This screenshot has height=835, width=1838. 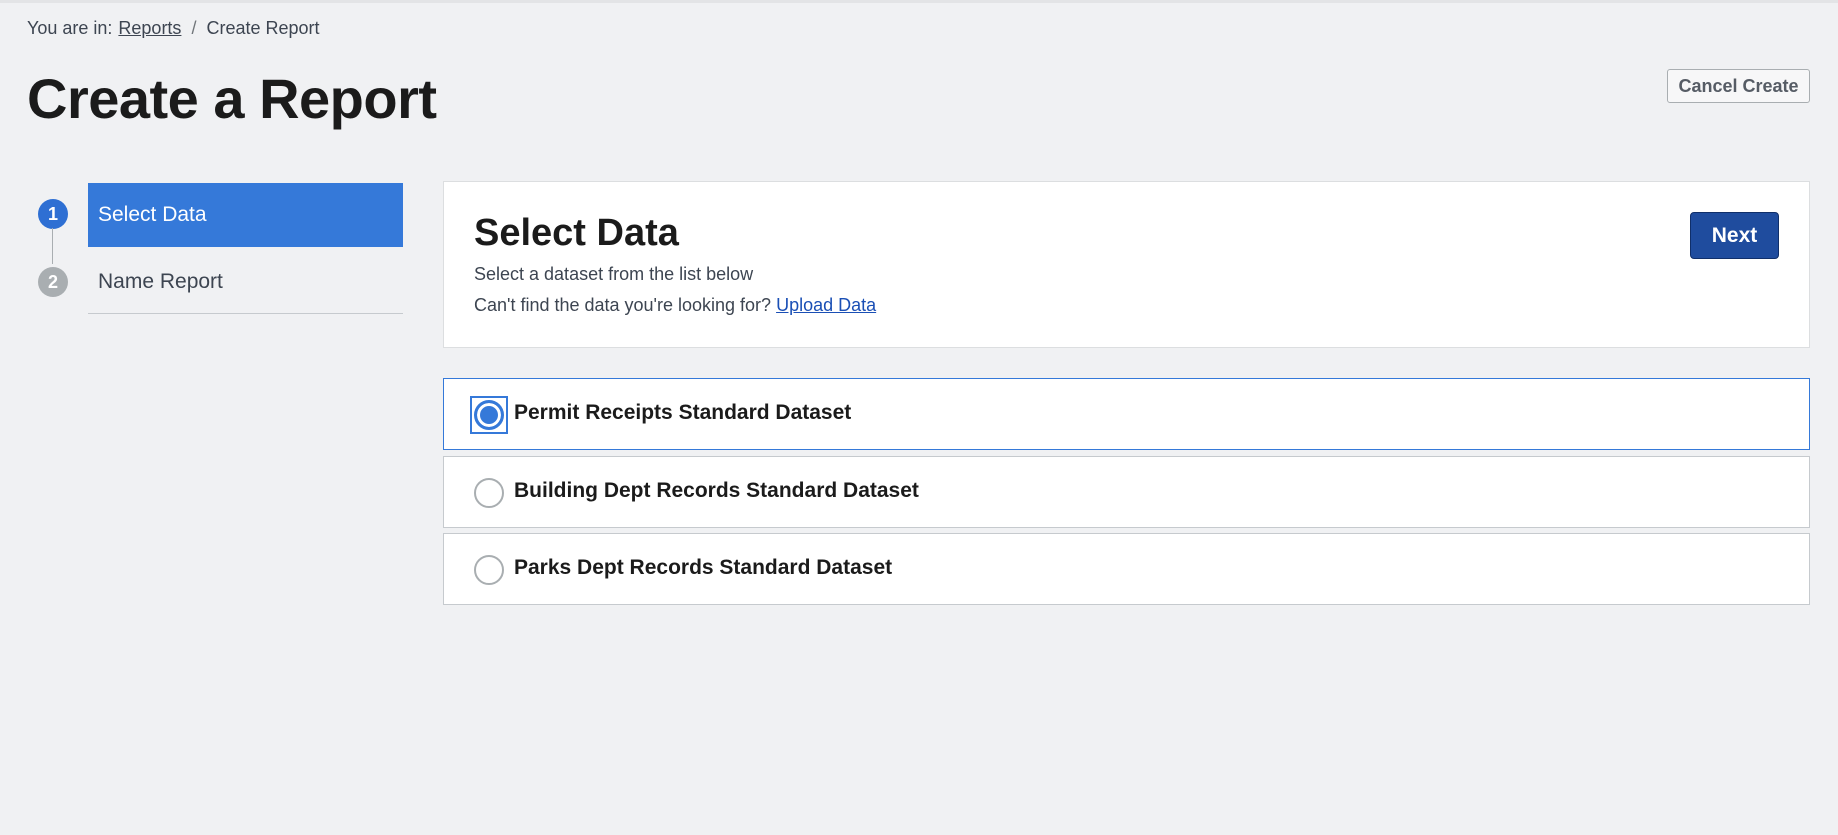 What do you see at coordinates (232, 98) in the screenshot?
I see `page-title: Create a Report` at bounding box center [232, 98].